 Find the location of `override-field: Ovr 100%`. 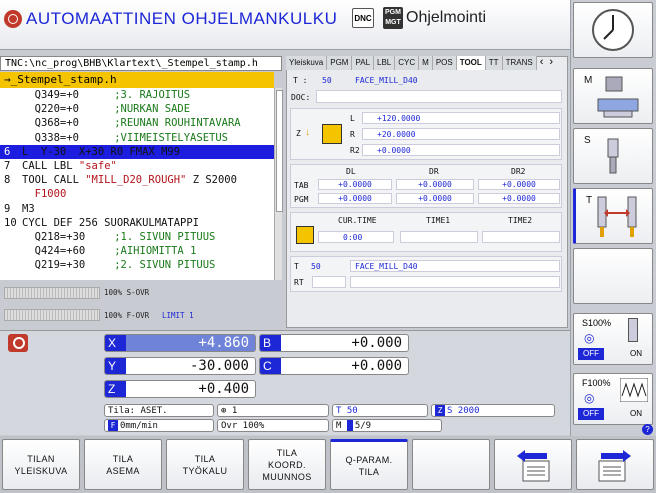

override-field: Ovr 100% is located at coordinates (273, 425).